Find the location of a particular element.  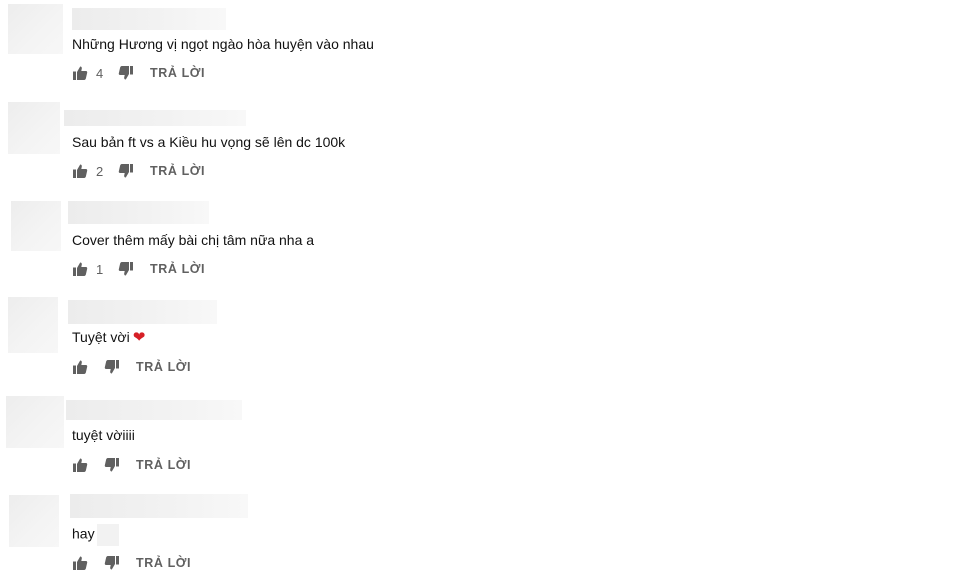

comment-text: Tuyệt vời ❤ is located at coordinates (108, 337).